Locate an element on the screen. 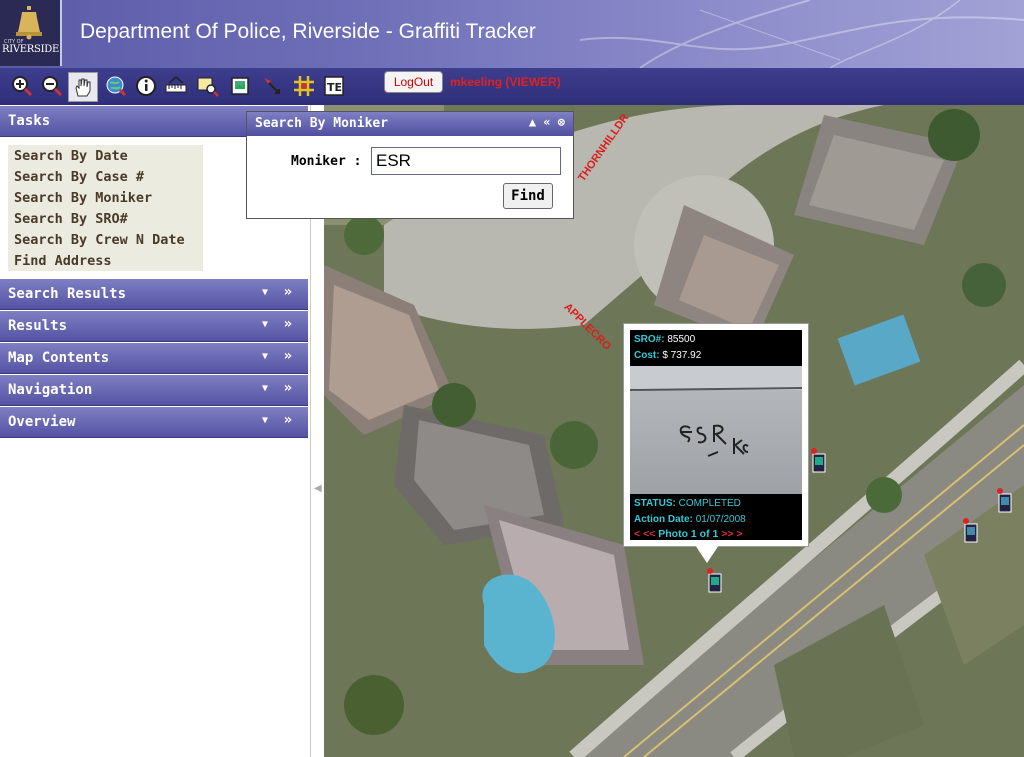 The image size is (1024, 757). sro-row: SRO#: 85500 is located at coordinates (664, 339).